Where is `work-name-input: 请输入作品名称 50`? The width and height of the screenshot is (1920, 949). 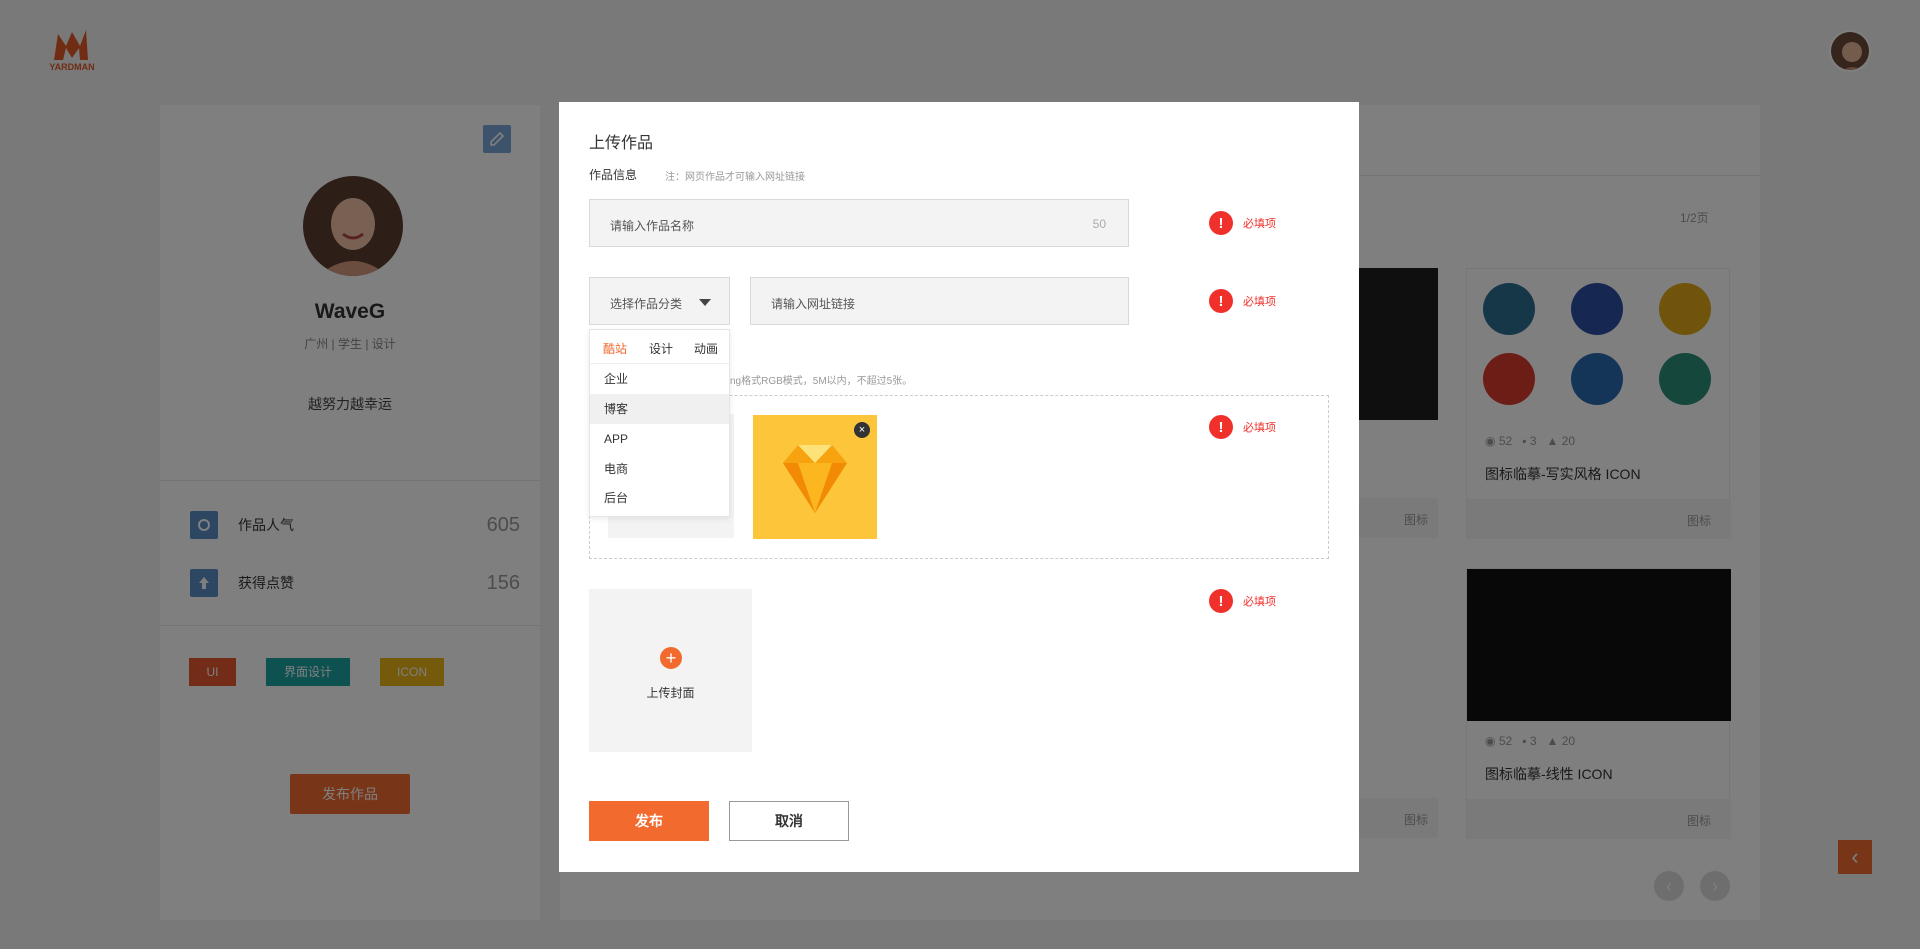 work-name-input: 请输入作品名称 50 is located at coordinates (859, 223).